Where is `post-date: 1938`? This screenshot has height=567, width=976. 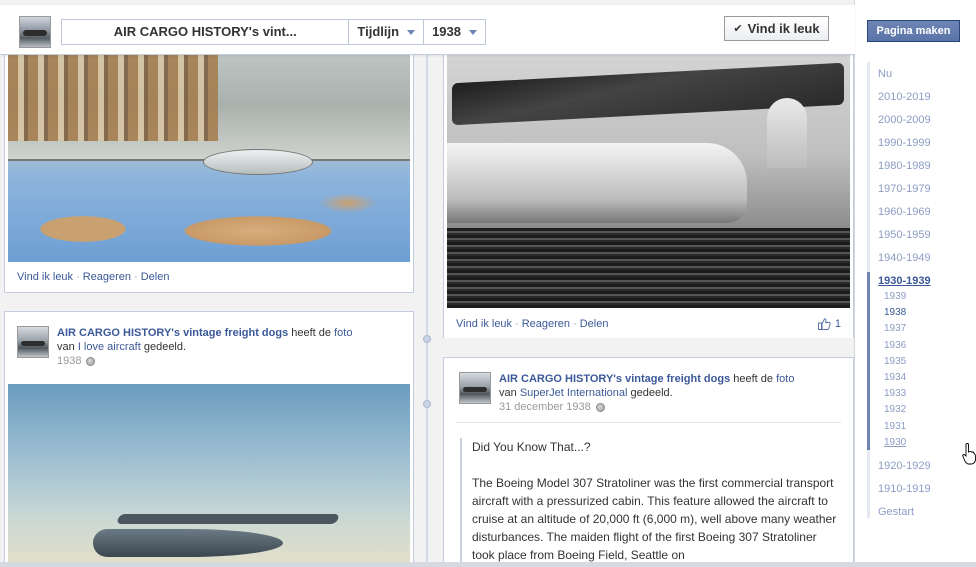 post-date: 1938 is located at coordinates (69, 361).